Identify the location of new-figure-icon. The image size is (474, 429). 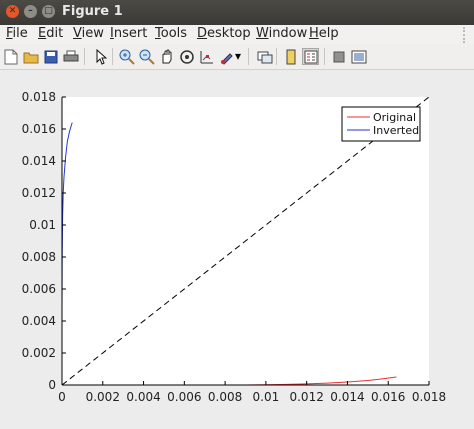
(10, 56).